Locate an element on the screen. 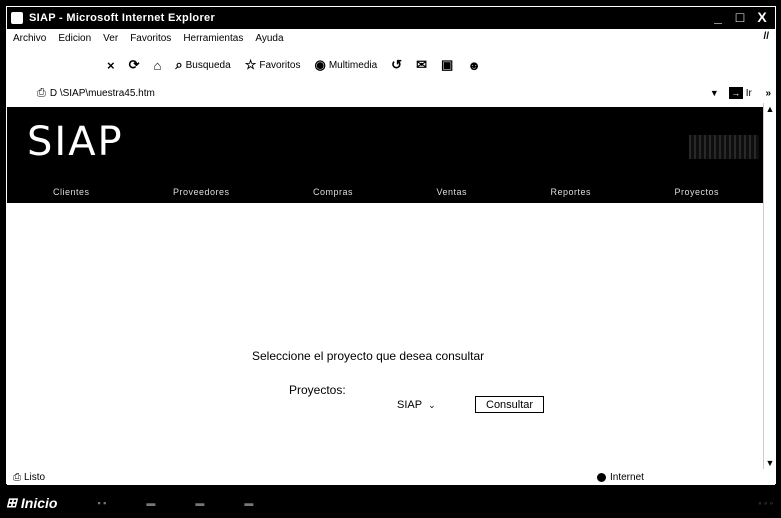  nav-reportes: Reportes is located at coordinates (570, 192).